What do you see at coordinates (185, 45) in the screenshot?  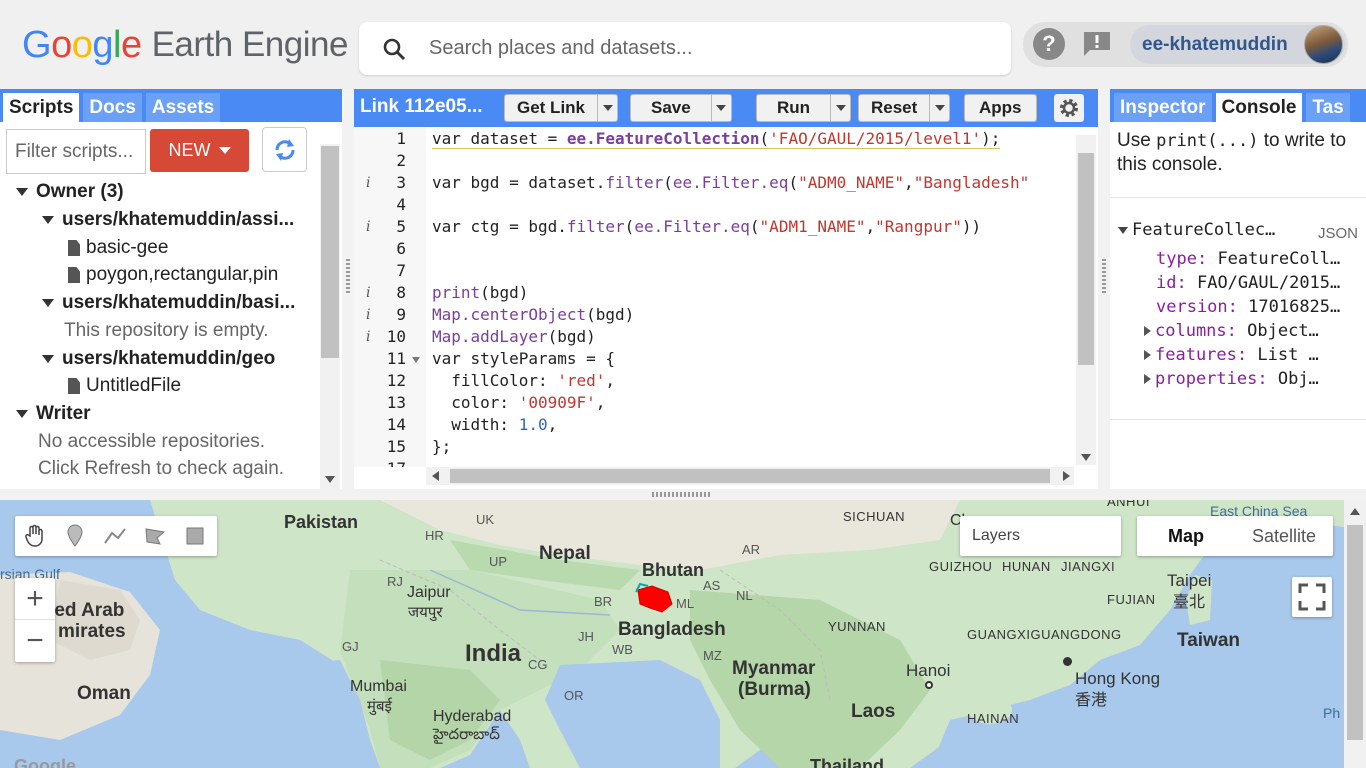 I see `google-earth-engine-logo: Google Earth Engine` at bounding box center [185, 45].